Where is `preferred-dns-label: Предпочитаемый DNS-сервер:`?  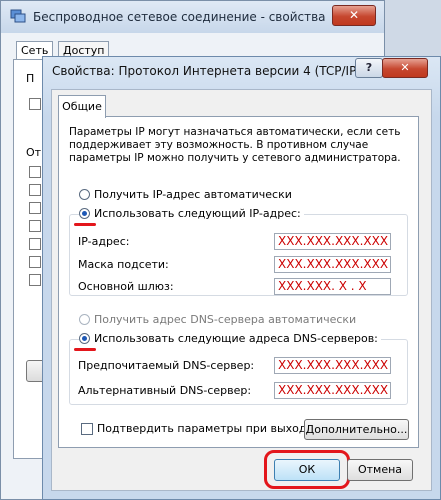
preferred-dns-label: Предпочитаемый DNS-сервер: is located at coordinates (166, 365).